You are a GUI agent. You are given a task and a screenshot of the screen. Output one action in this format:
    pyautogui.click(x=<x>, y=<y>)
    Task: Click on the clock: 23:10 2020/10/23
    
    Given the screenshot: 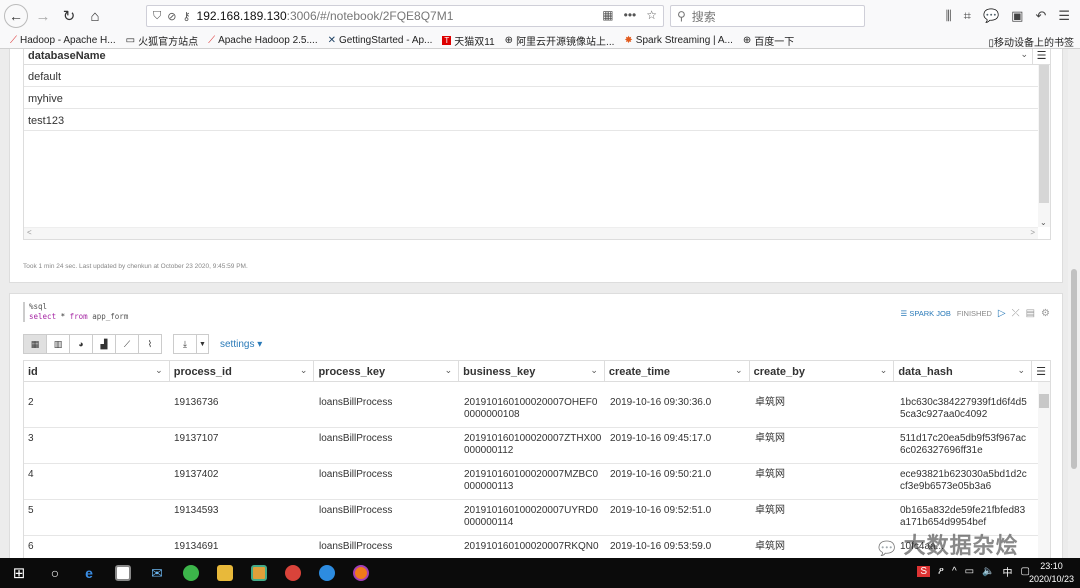 What is the action you would take?
    pyautogui.click(x=1051, y=573)
    